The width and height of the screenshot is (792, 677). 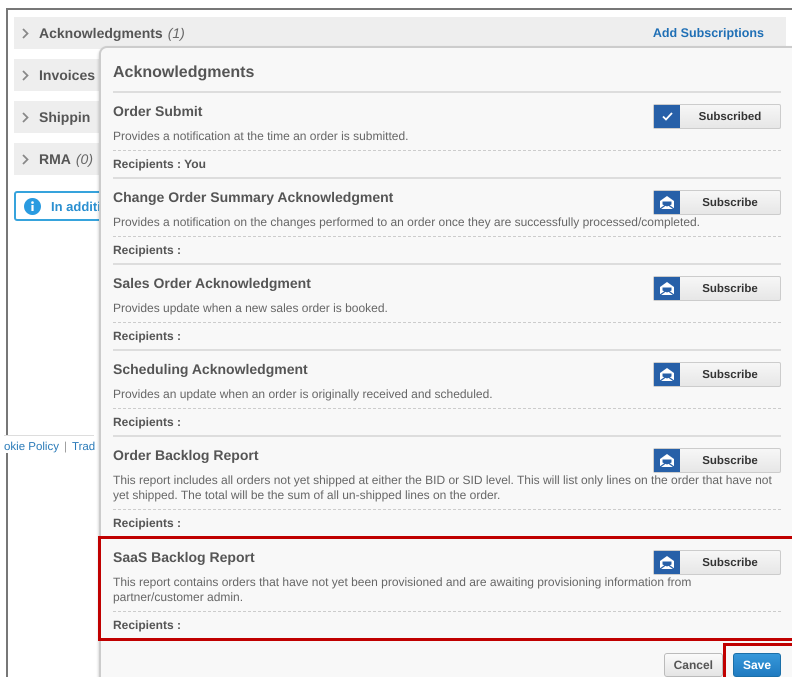 I want to click on subscription-title: Sales Order Acknowledgment, so click(x=212, y=282).